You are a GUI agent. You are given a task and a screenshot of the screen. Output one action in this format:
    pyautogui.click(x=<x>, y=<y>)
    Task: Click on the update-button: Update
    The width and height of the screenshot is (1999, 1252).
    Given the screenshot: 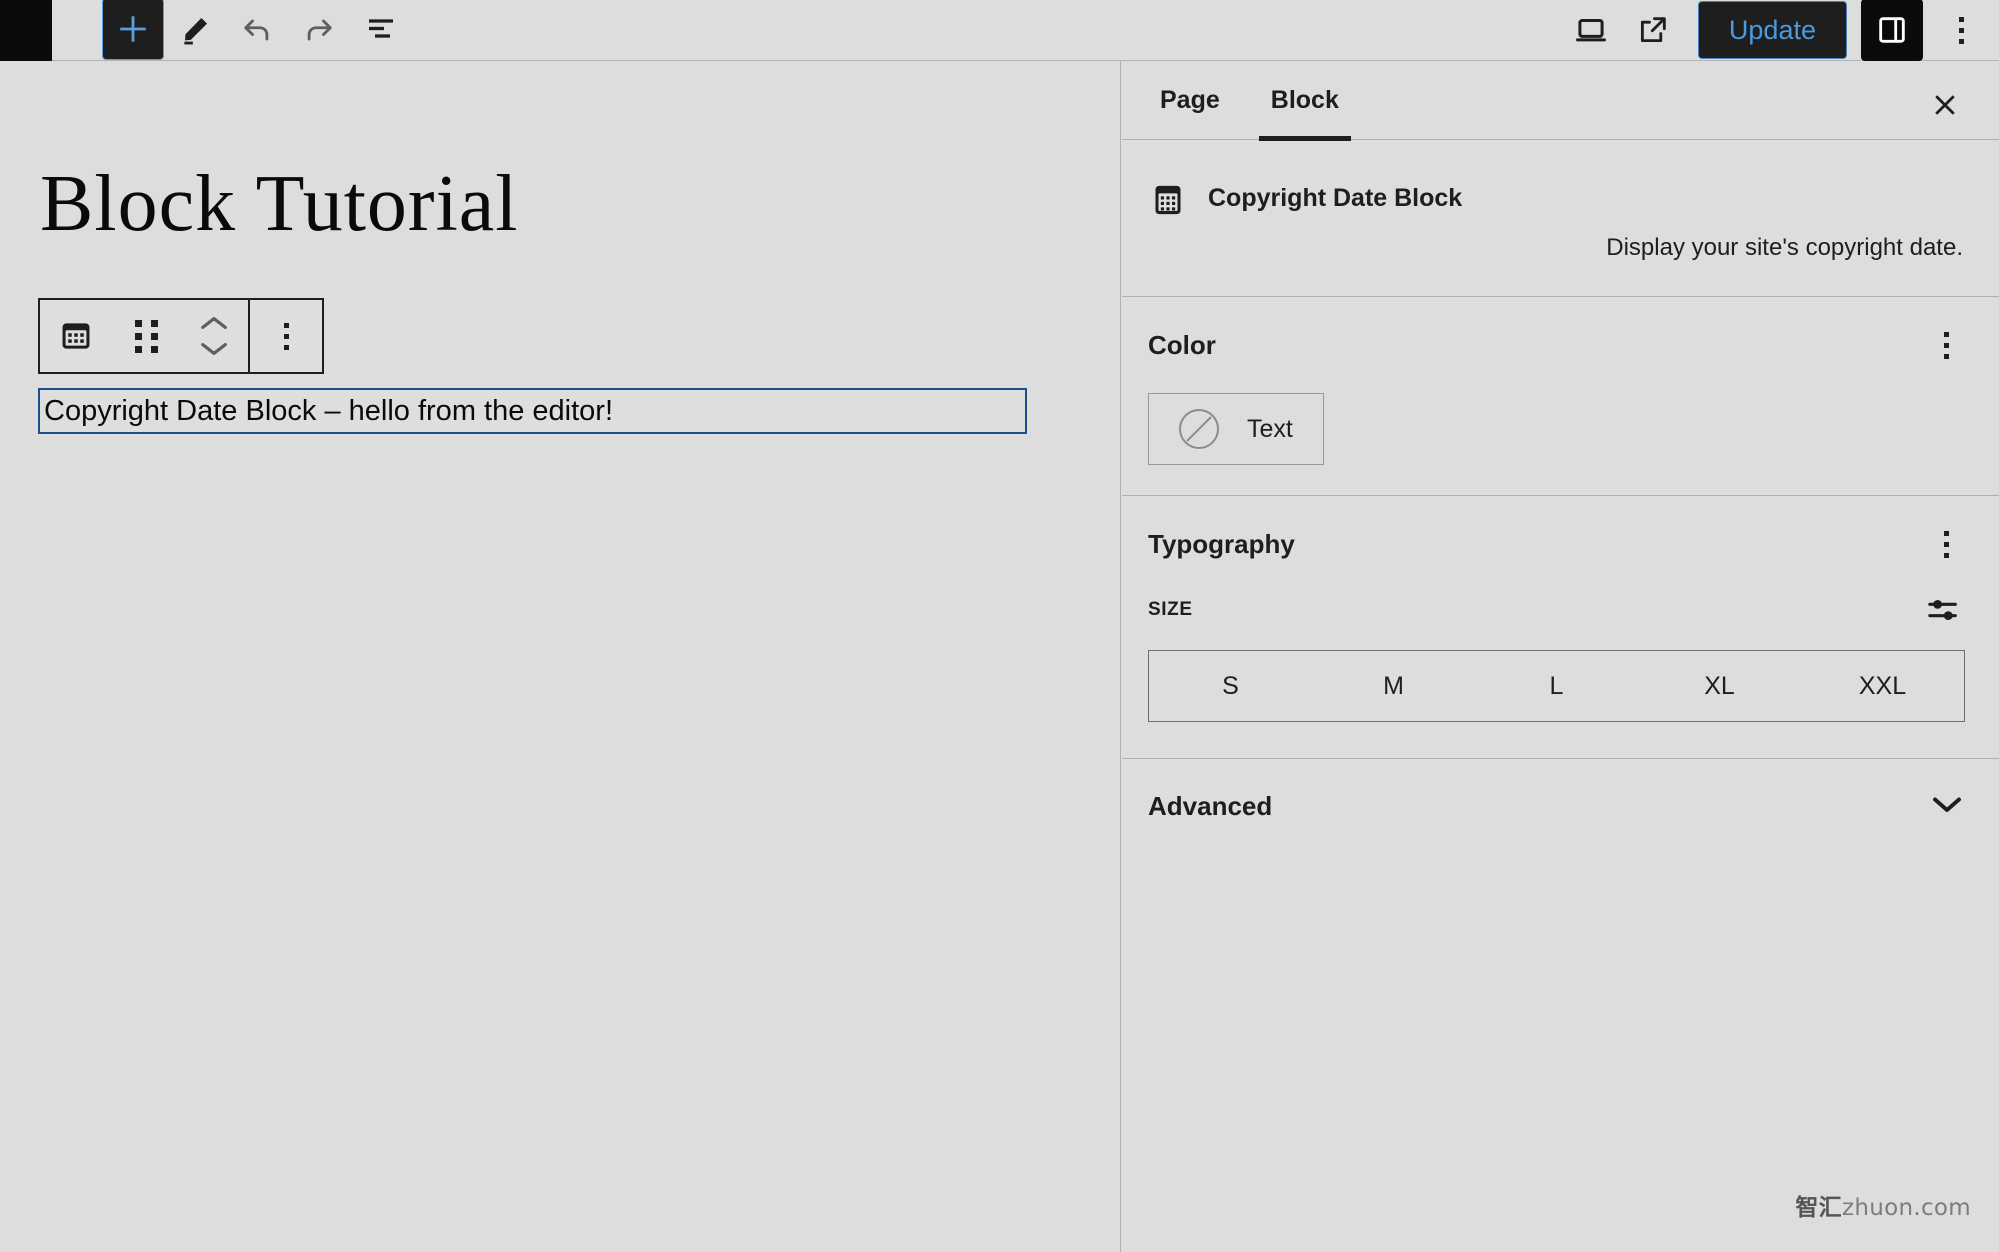 What is the action you would take?
    pyautogui.click(x=1772, y=30)
    